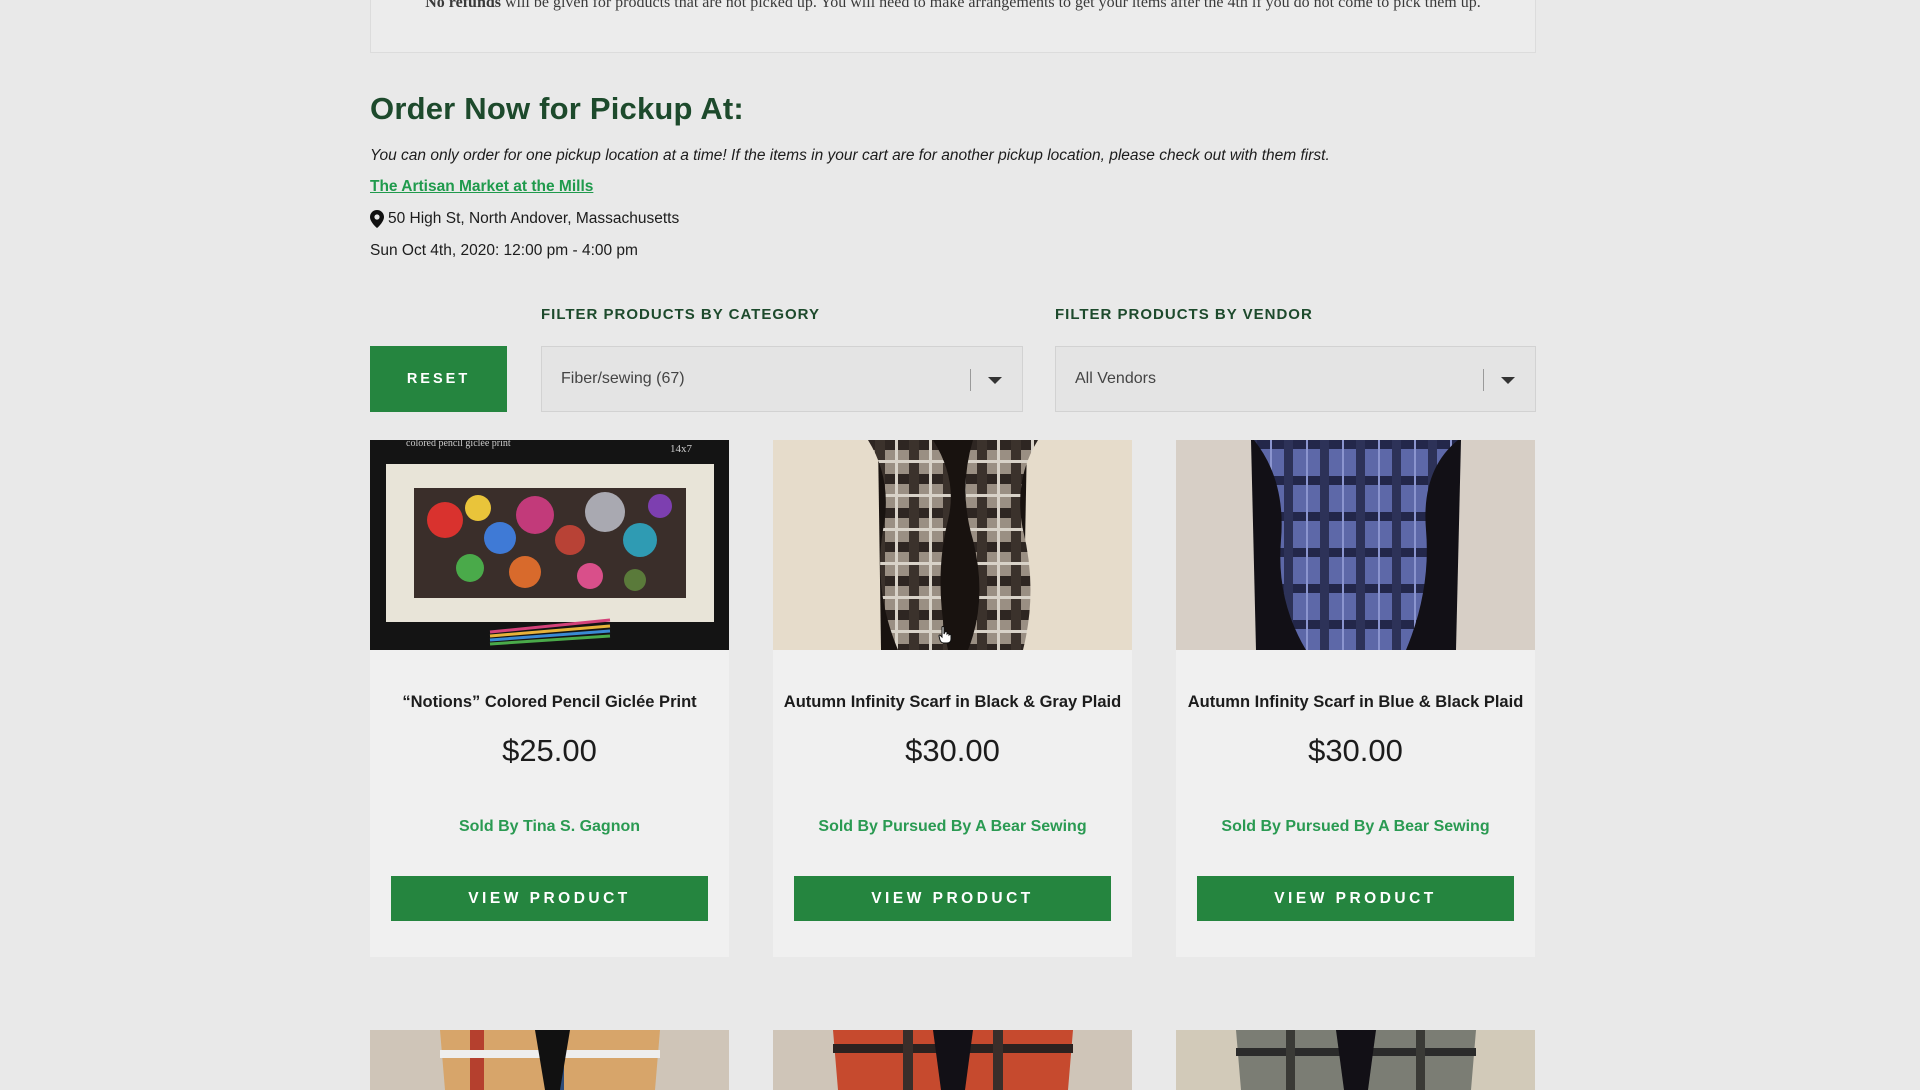 This screenshot has height=1090, width=1920. I want to click on vendor-select-value: All Vendors, so click(1115, 378).